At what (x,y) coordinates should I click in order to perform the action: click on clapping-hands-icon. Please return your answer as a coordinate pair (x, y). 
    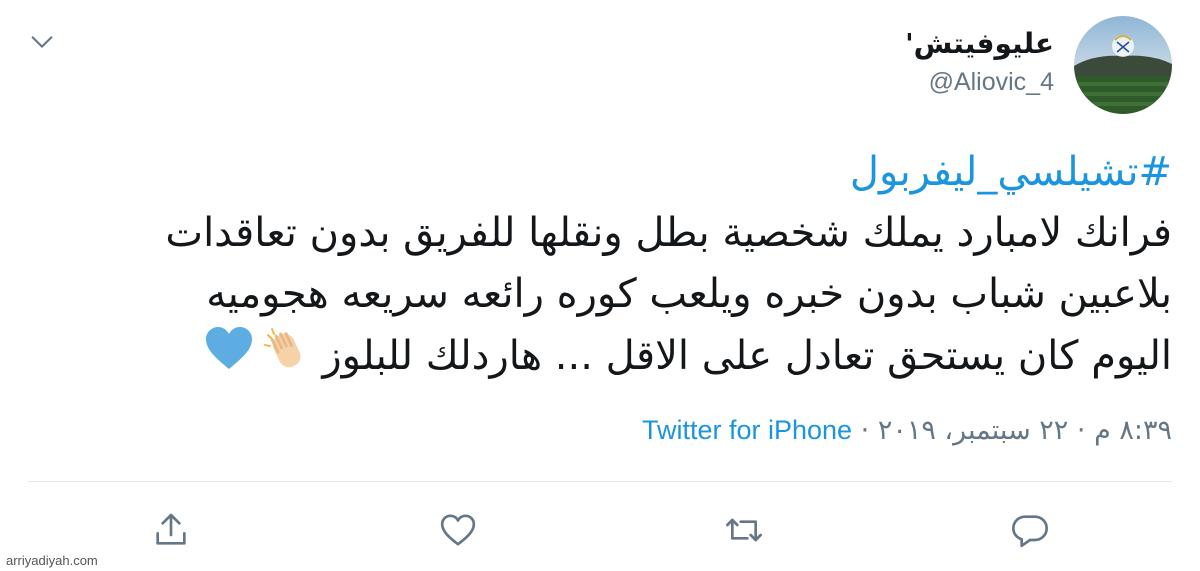
    Looking at the image, I should click on (288, 358).